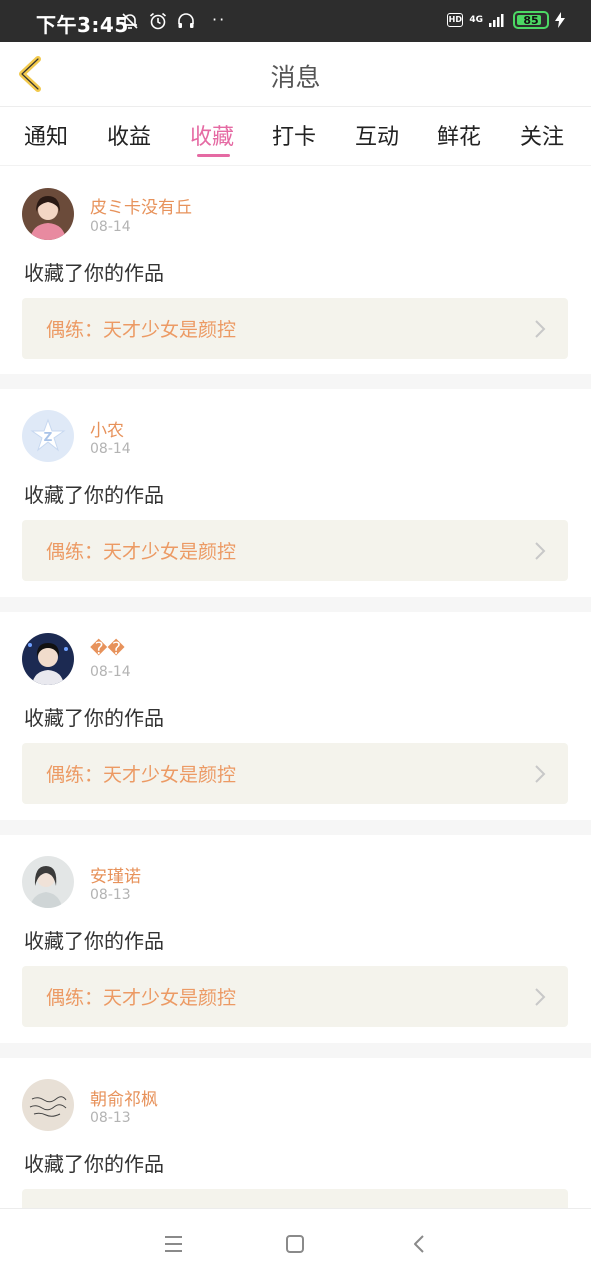  What do you see at coordinates (496, 20) in the screenshot?
I see `signal-icon` at bounding box center [496, 20].